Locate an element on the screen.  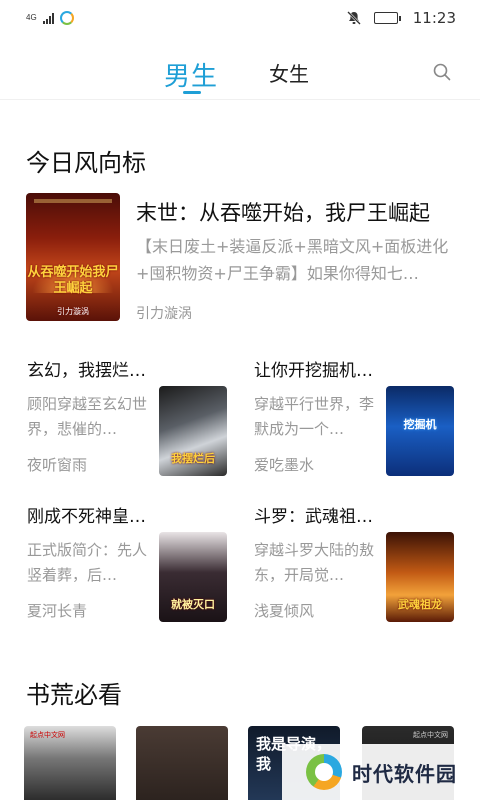
book-cover: 从吞噬开始我尸王崛起 引力漩涡 is located at coordinates (73, 257).